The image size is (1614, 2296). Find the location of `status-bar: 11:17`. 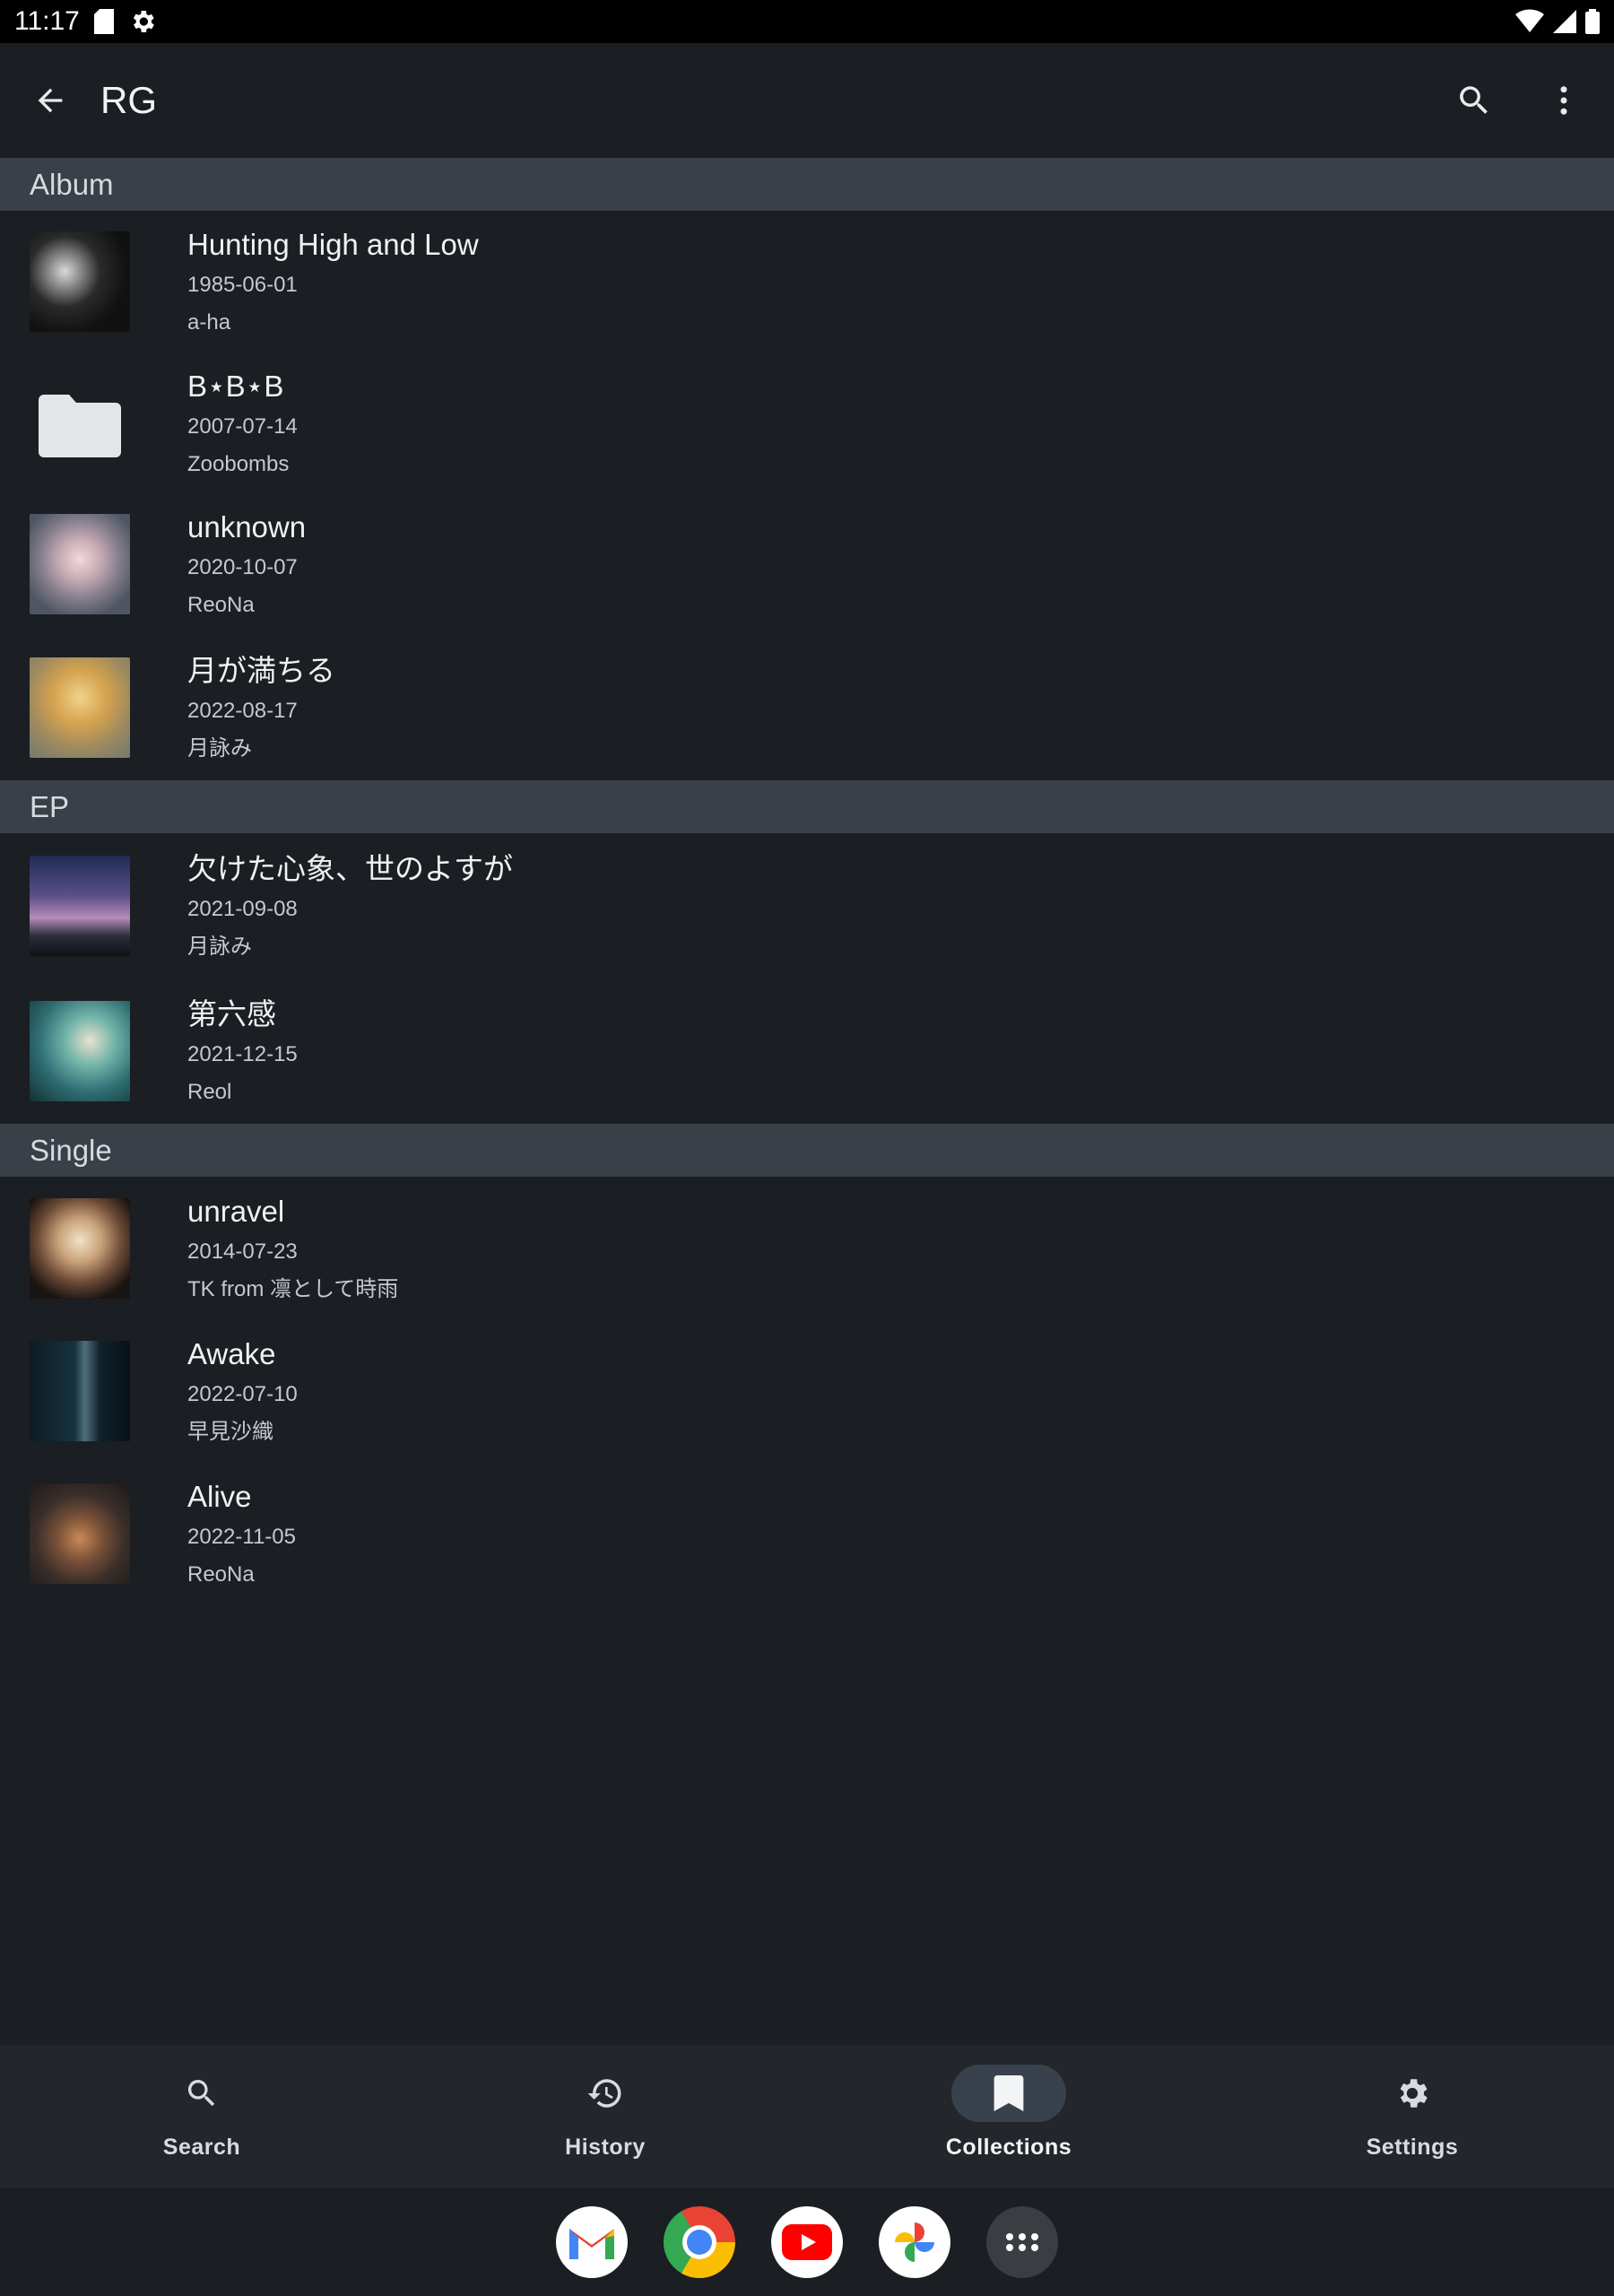

status-bar: 11:17 is located at coordinates (807, 21).